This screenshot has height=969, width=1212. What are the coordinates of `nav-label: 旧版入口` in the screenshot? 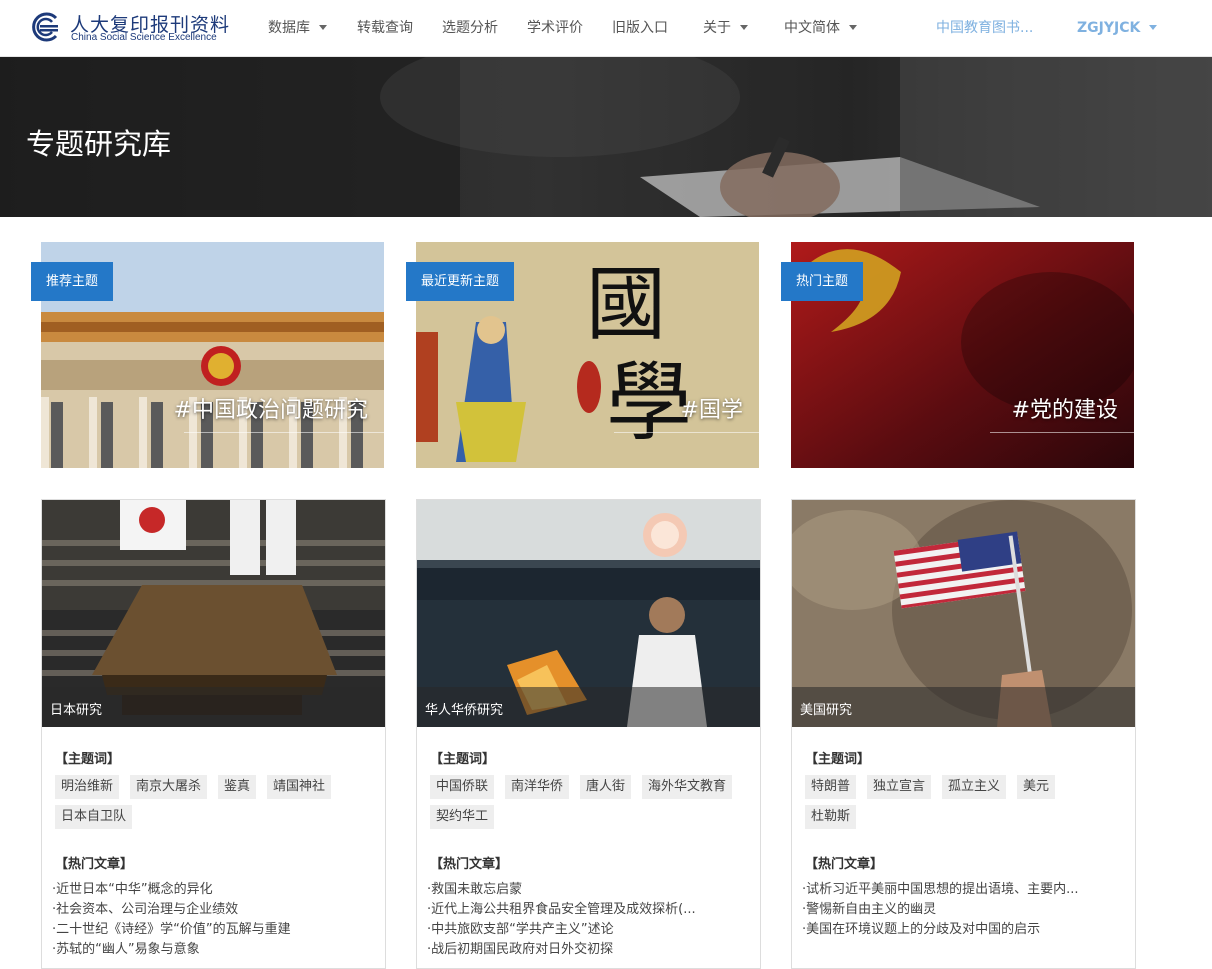 It's located at (640, 28).